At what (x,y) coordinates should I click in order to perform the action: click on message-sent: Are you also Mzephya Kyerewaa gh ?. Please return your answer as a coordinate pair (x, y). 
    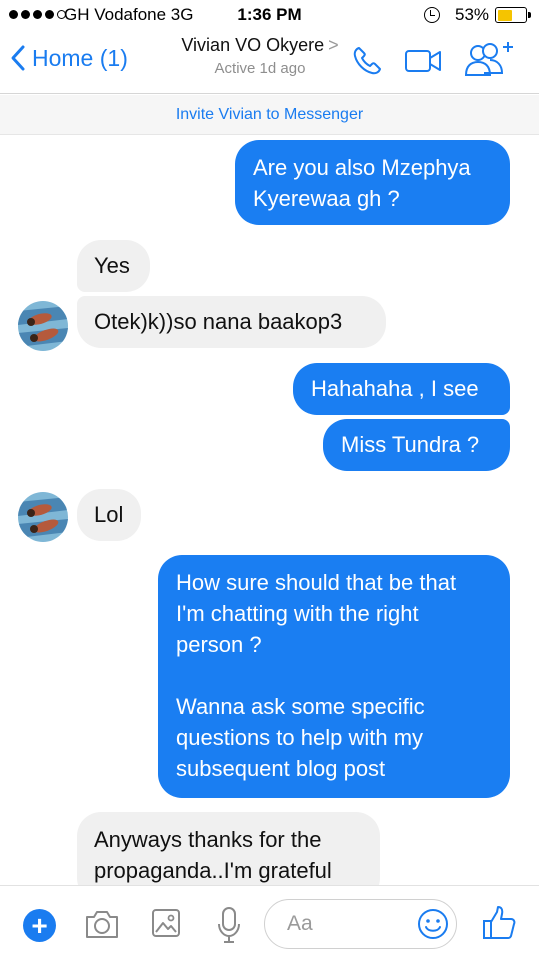
    Looking at the image, I should click on (372, 182).